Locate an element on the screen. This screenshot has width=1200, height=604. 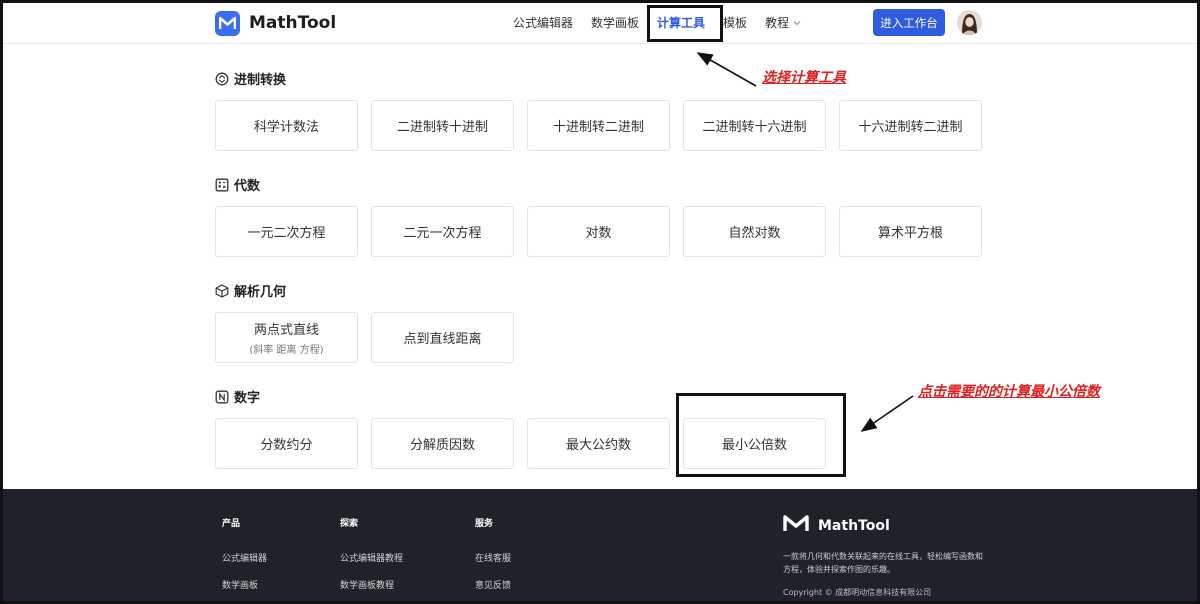
tool-card-label: 分解质因数 is located at coordinates (442, 445).